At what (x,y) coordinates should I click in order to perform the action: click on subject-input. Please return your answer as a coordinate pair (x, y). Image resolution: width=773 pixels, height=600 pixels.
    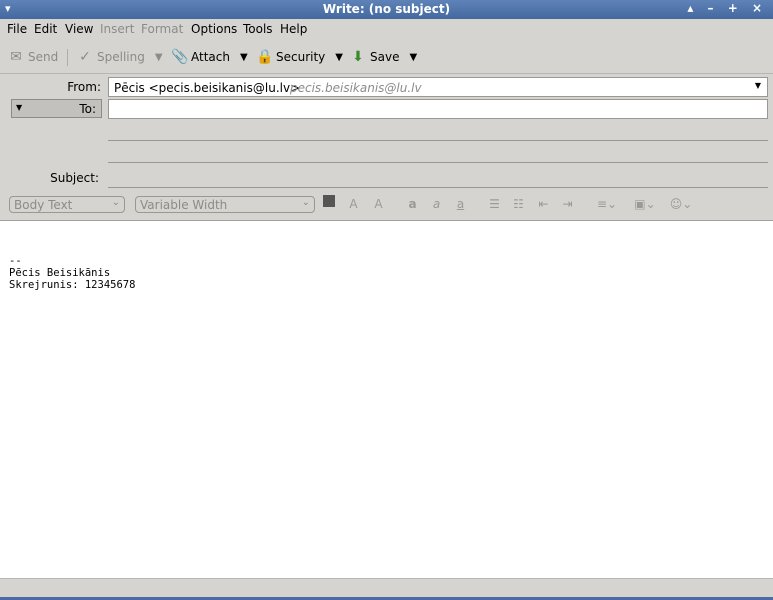
    Looking at the image, I should click on (438, 177).